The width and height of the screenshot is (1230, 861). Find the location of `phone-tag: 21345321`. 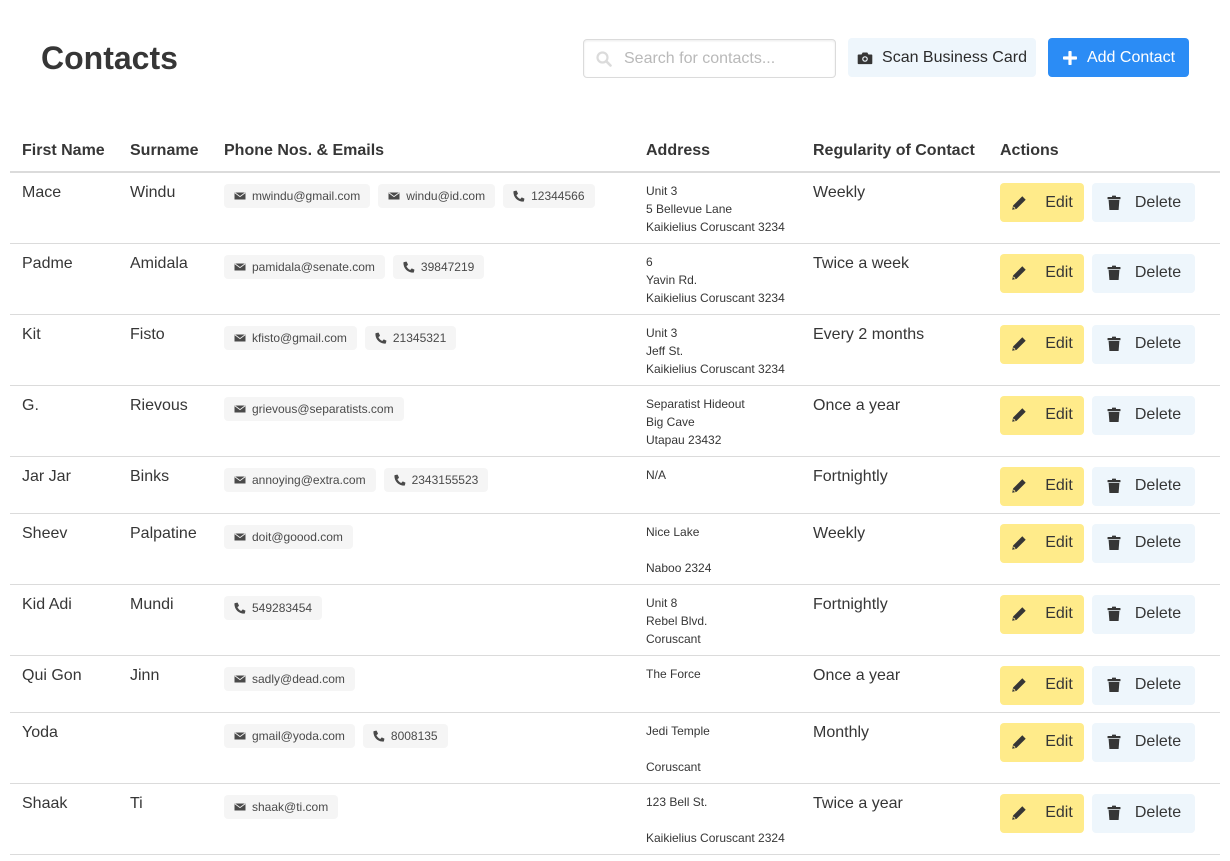

phone-tag: 21345321 is located at coordinates (410, 337).